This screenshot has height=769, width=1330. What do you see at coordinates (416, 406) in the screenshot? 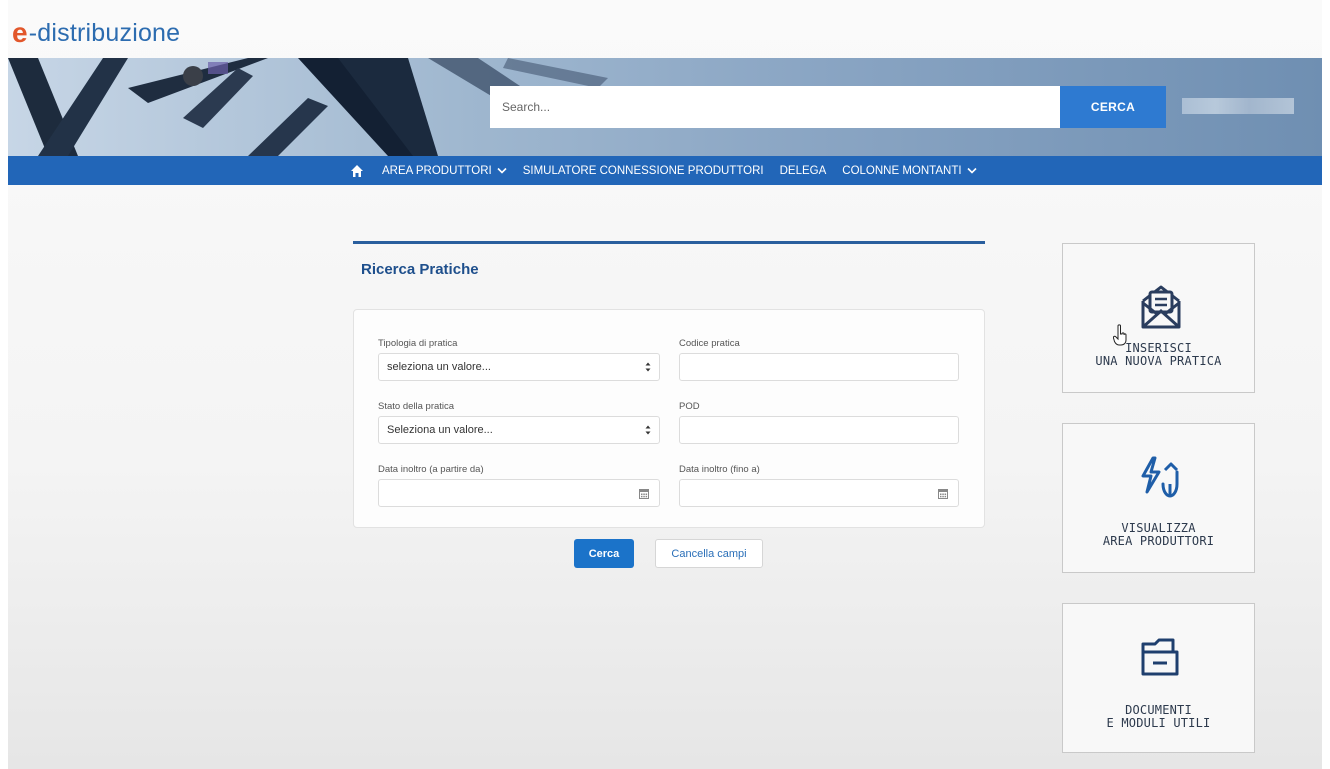
I see `stato-label: Stato della pratica` at bounding box center [416, 406].